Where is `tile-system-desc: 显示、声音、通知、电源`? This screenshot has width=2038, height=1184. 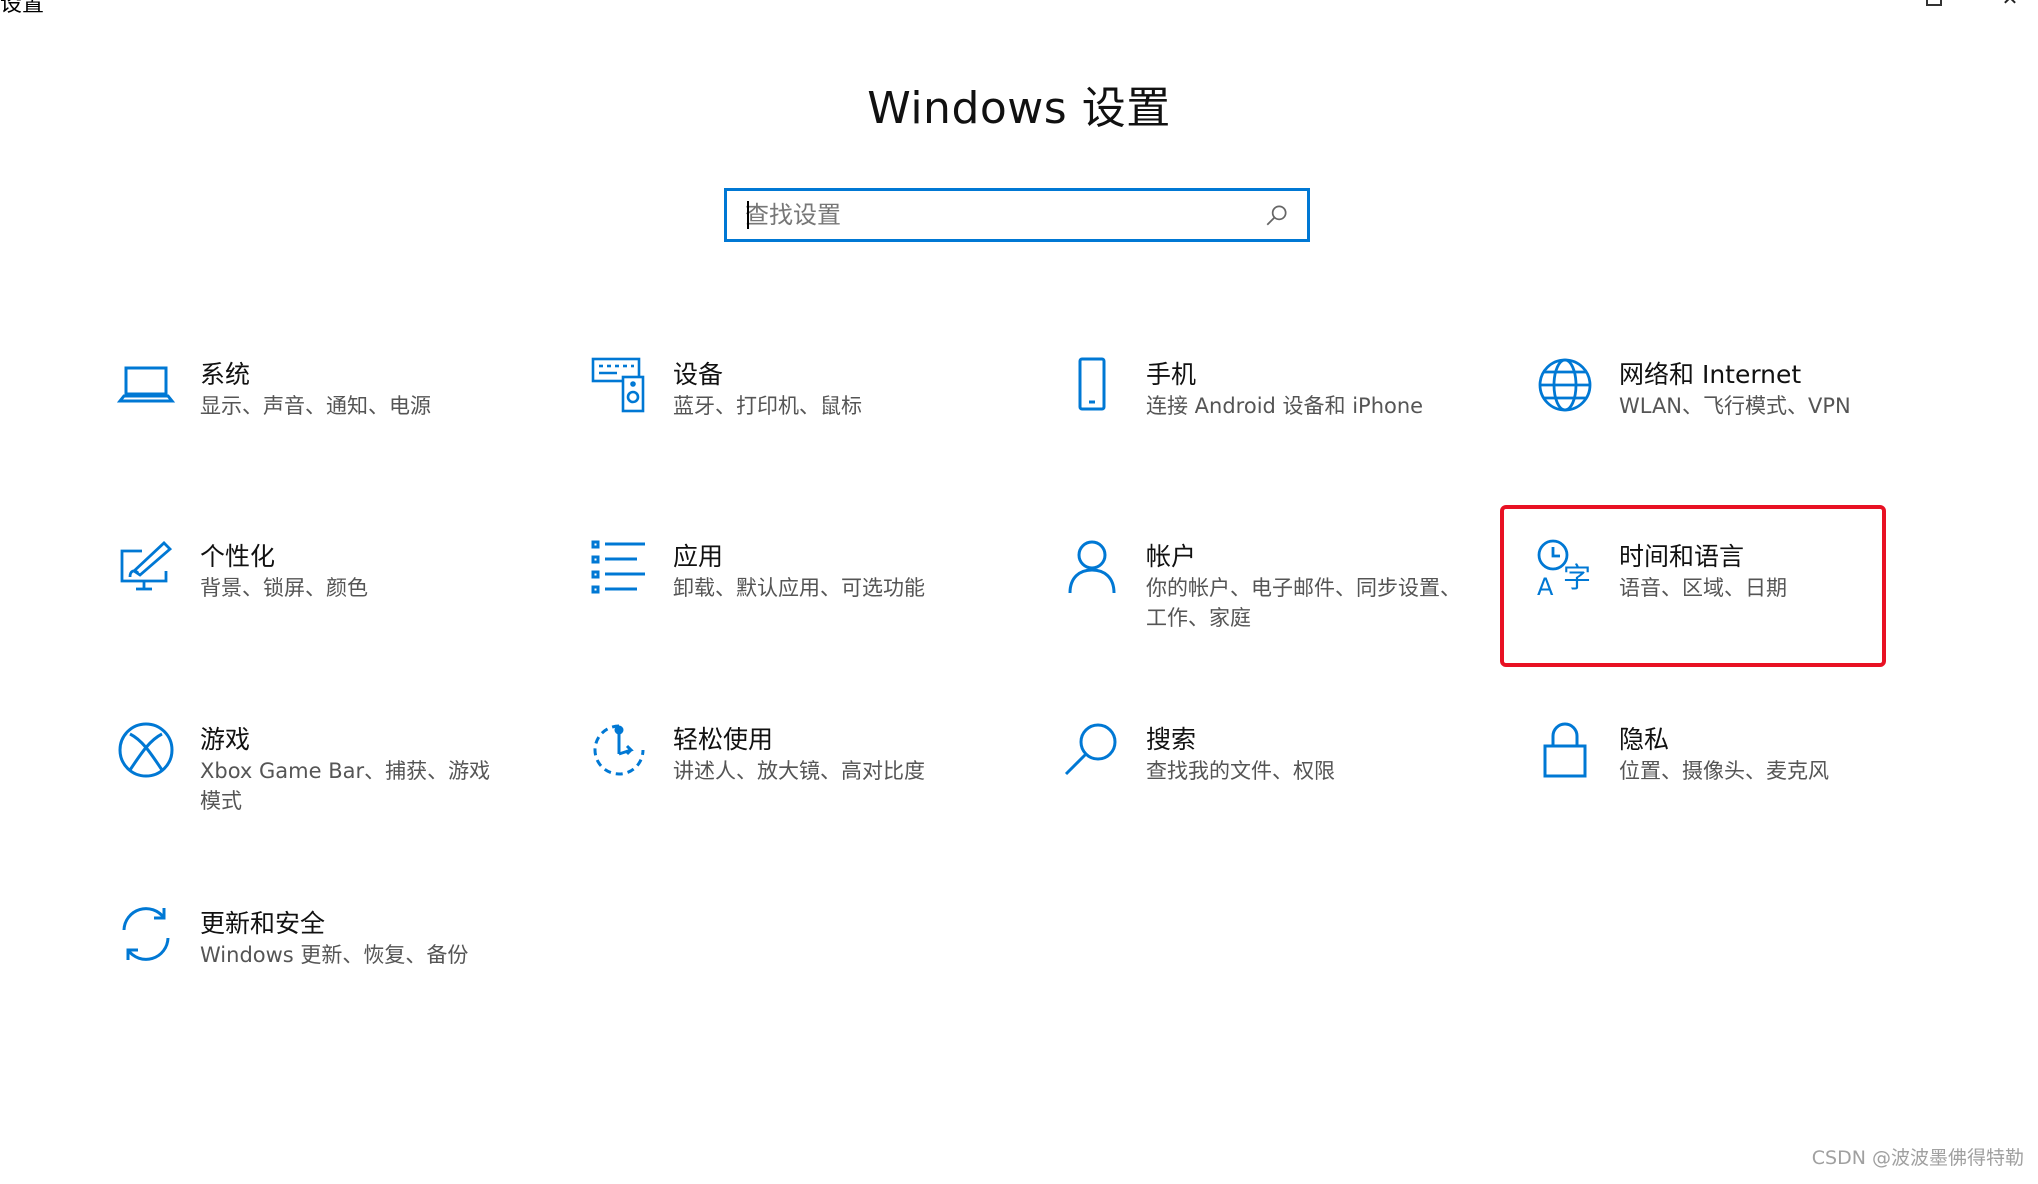
tile-system-desc: 显示、声音、通知、电源 is located at coordinates (315, 406).